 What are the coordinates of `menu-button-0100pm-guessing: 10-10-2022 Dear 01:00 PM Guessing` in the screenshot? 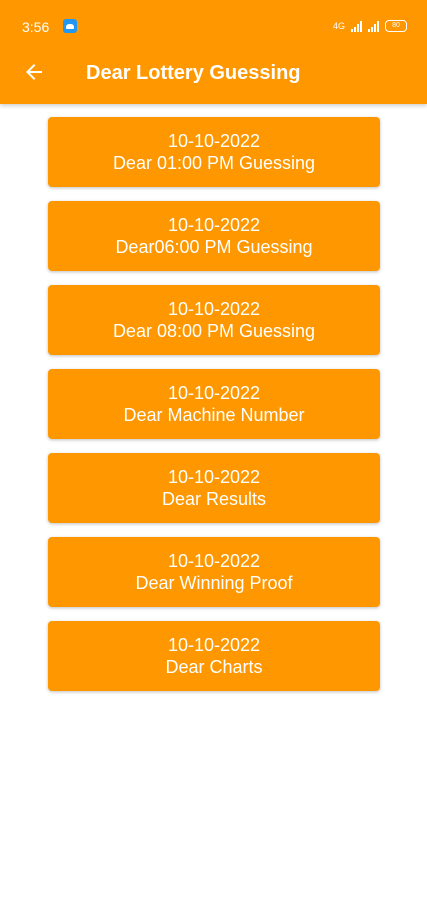 It's located at (214, 152).